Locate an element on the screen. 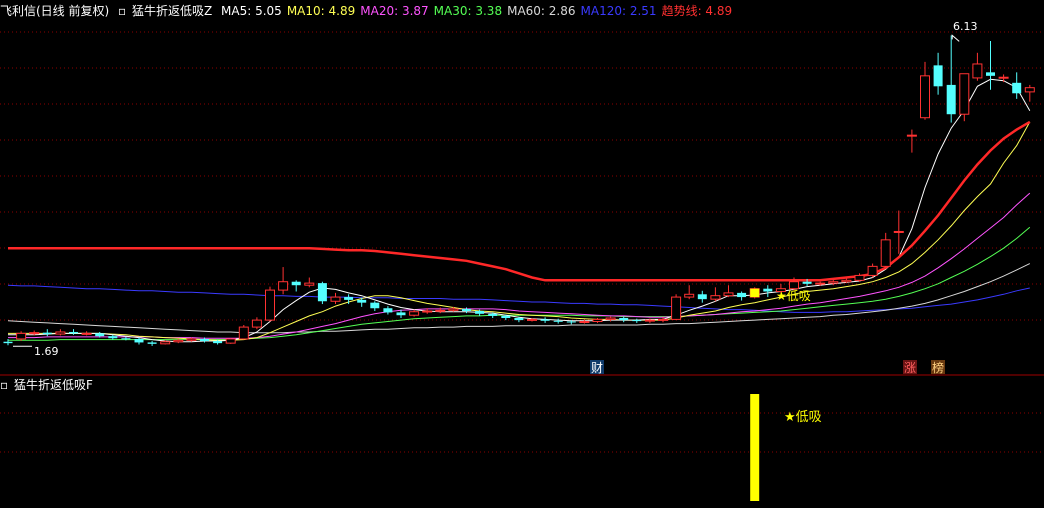 The width and height of the screenshot is (1044, 508). badge-zhang-text: 涨 is located at coordinates (910, 367).